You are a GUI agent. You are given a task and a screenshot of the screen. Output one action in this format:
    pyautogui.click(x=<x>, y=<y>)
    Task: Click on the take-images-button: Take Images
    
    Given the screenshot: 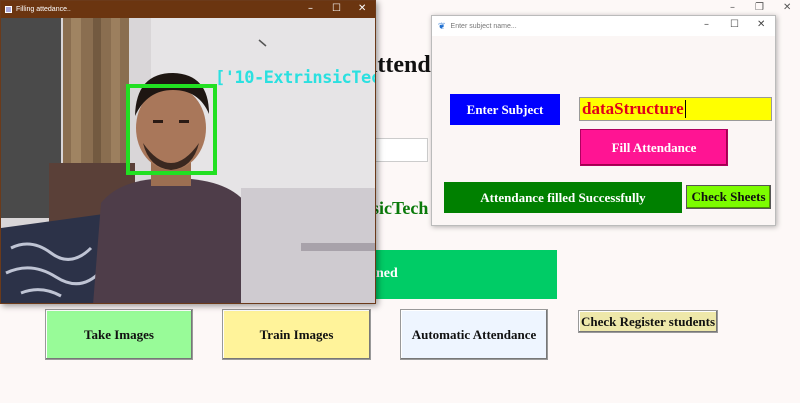 What is the action you would take?
    pyautogui.click(x=119, y=334)
    